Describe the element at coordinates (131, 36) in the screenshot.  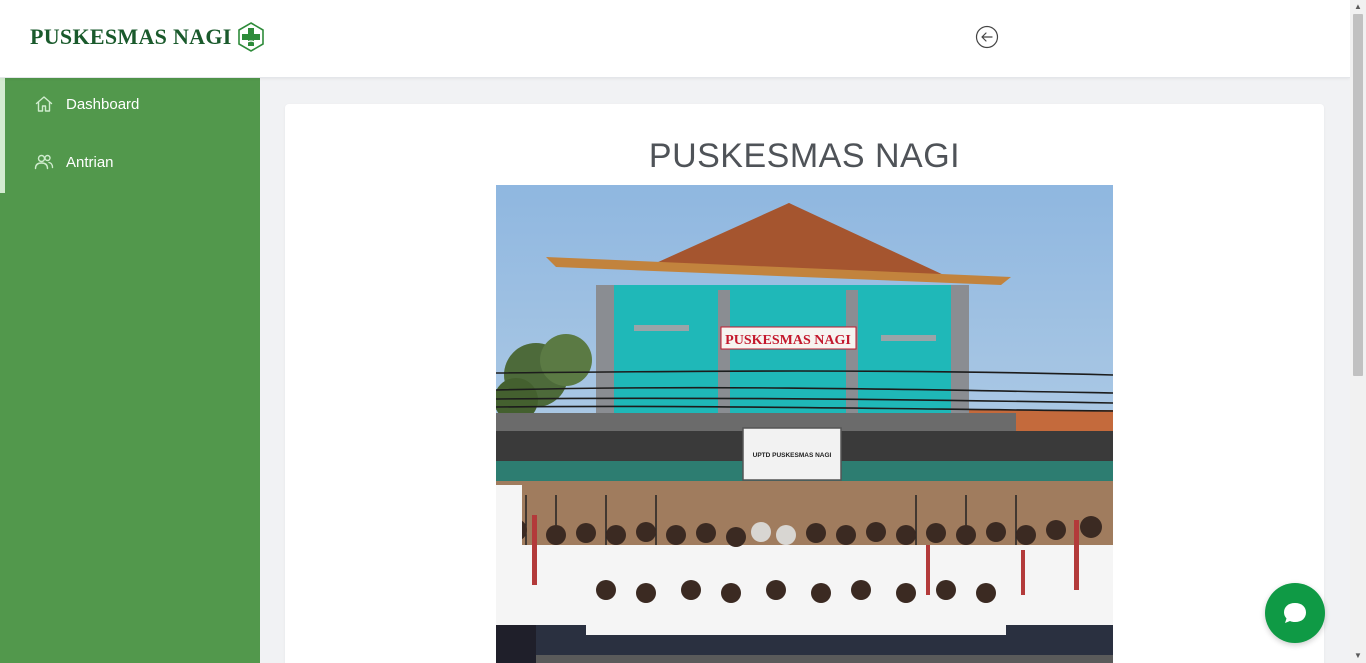
I see `brand-name: PUSKESMAS NAGI` at that location.